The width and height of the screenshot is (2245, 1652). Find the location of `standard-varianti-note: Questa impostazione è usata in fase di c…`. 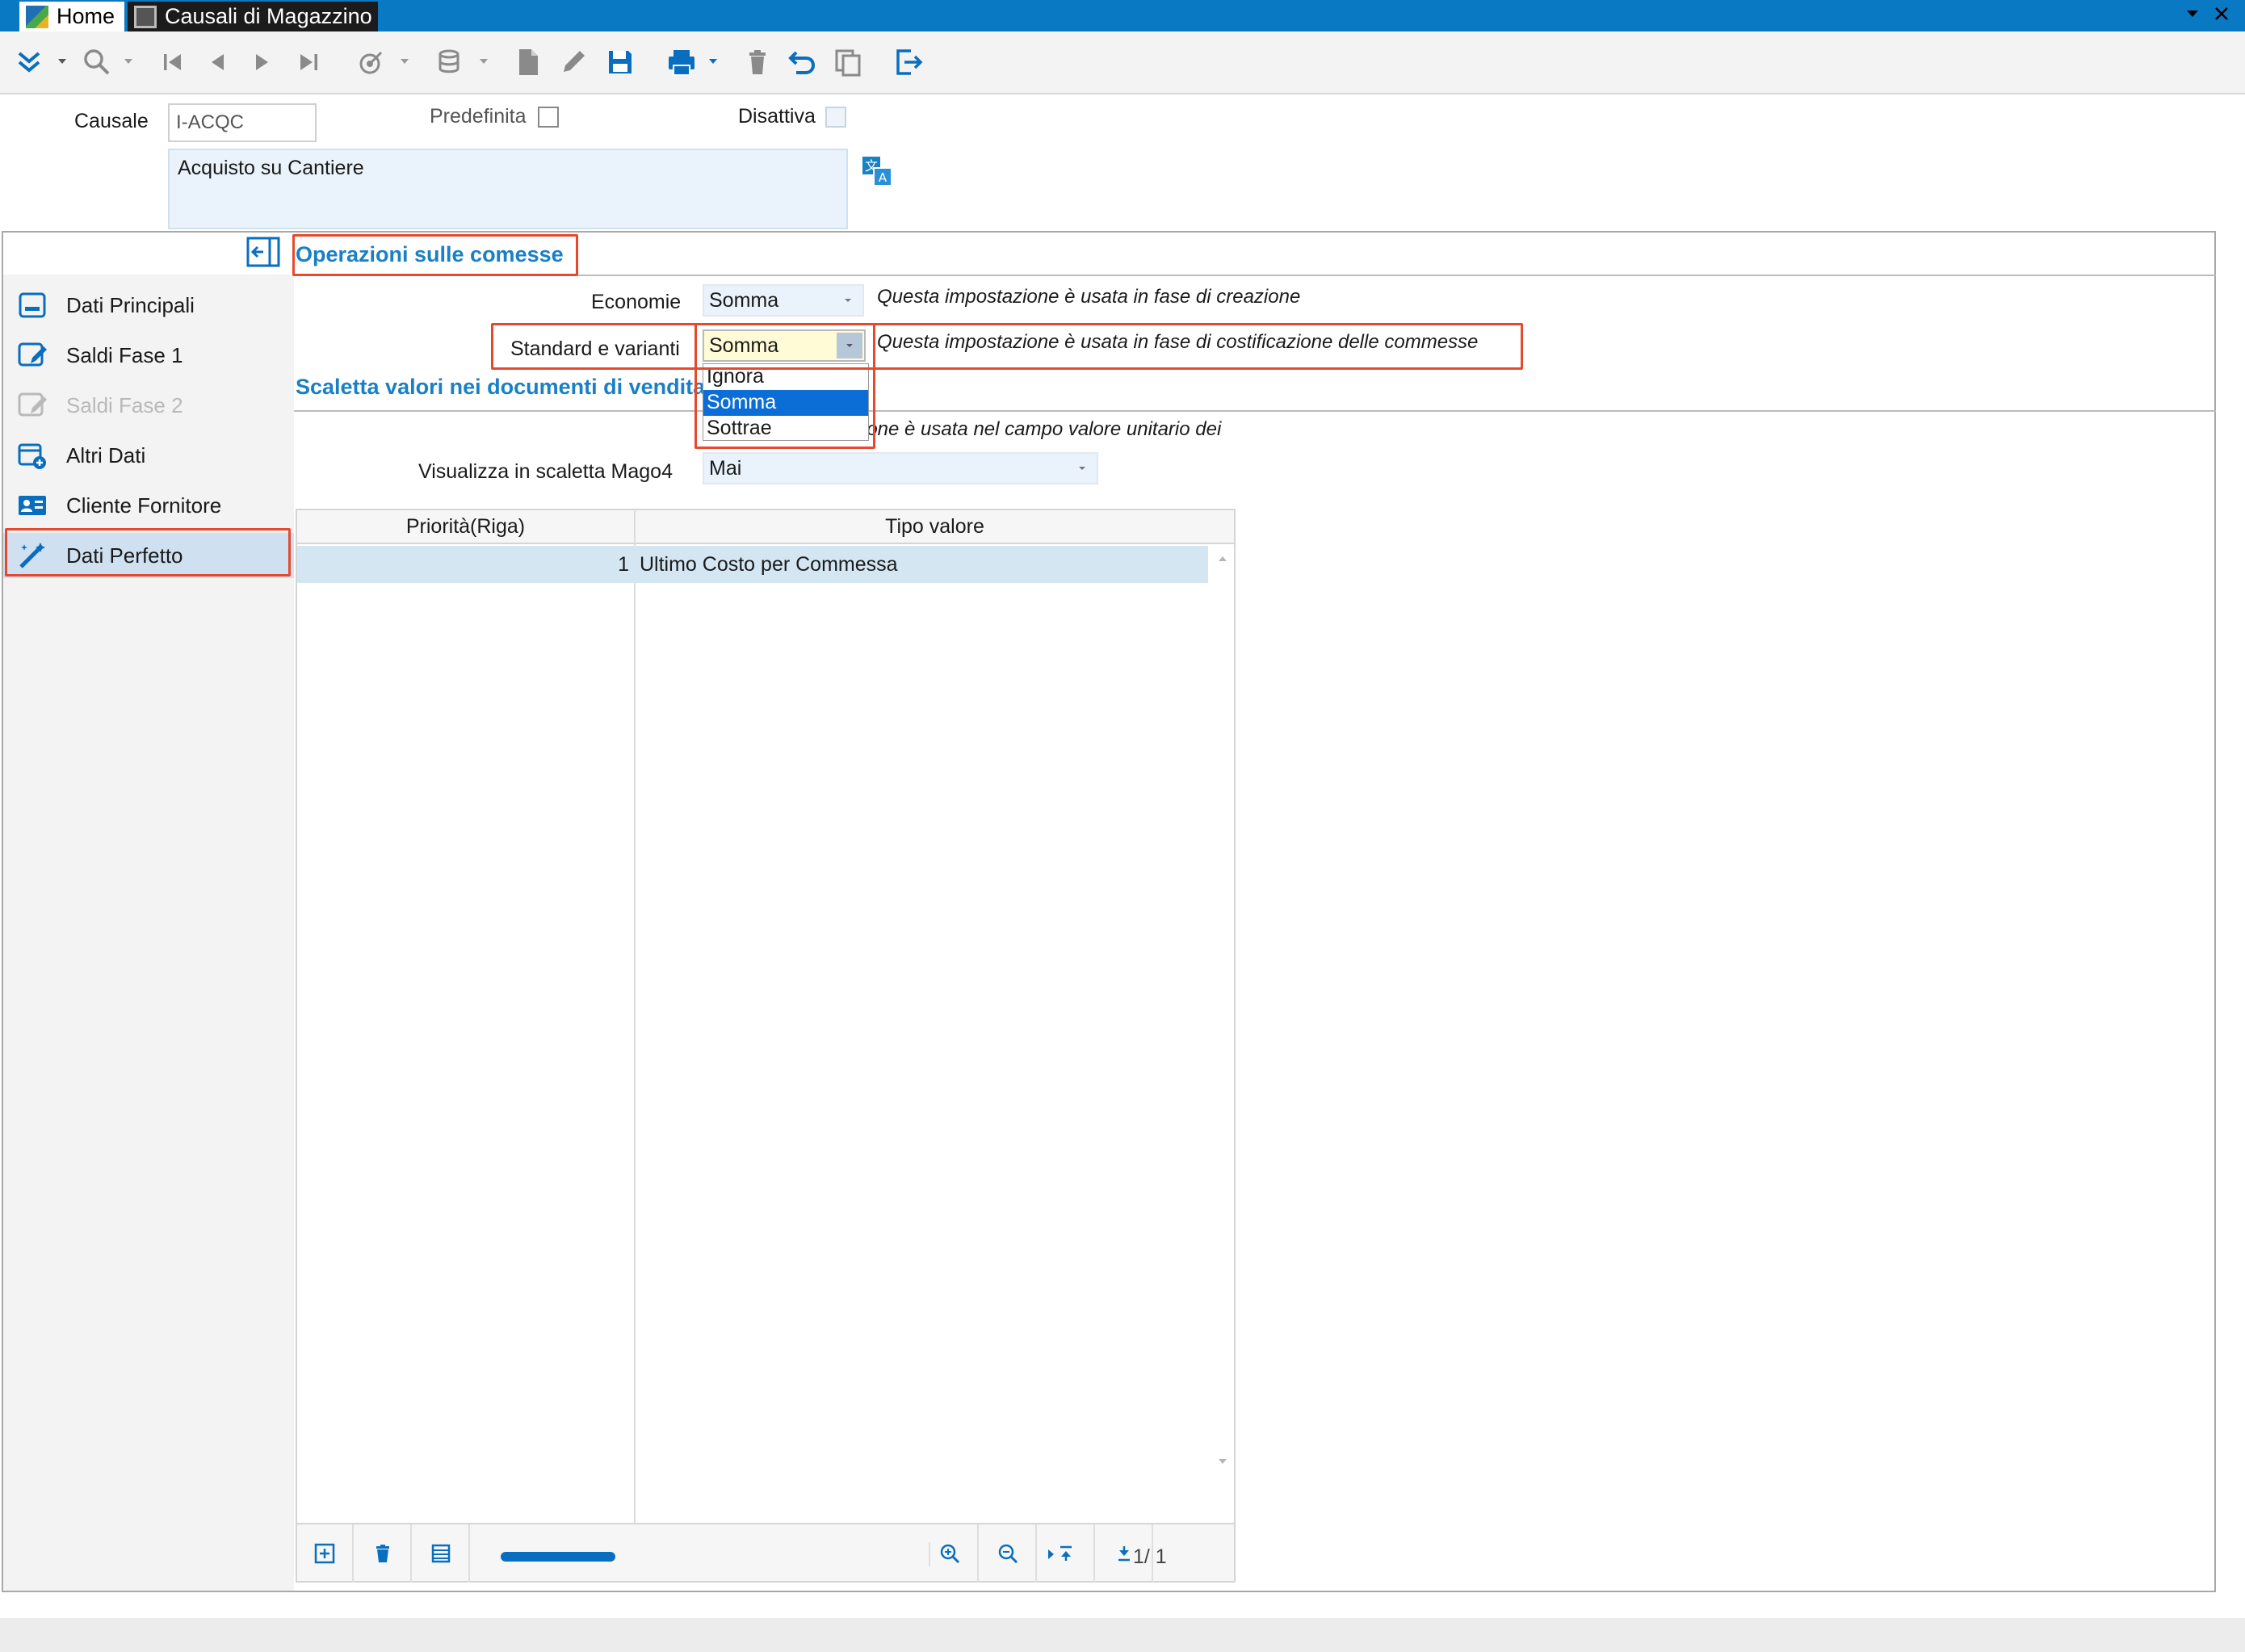

standard-varianti-note: Questa impostazione è usata in fase di c… is located at coordinates (1178, 342).